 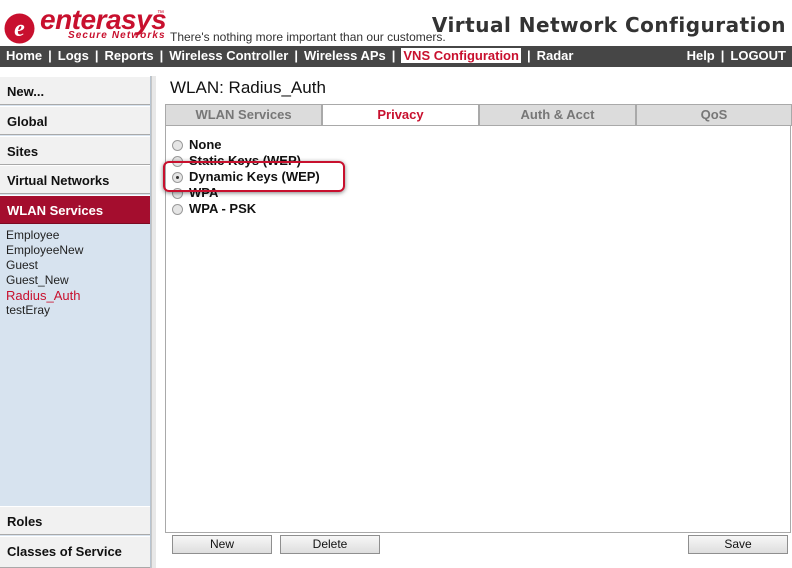 What do you see at coordinates (128, 55) in the screenshot?
I see `nav-reports: Reports` at bounding box center [128, 55].